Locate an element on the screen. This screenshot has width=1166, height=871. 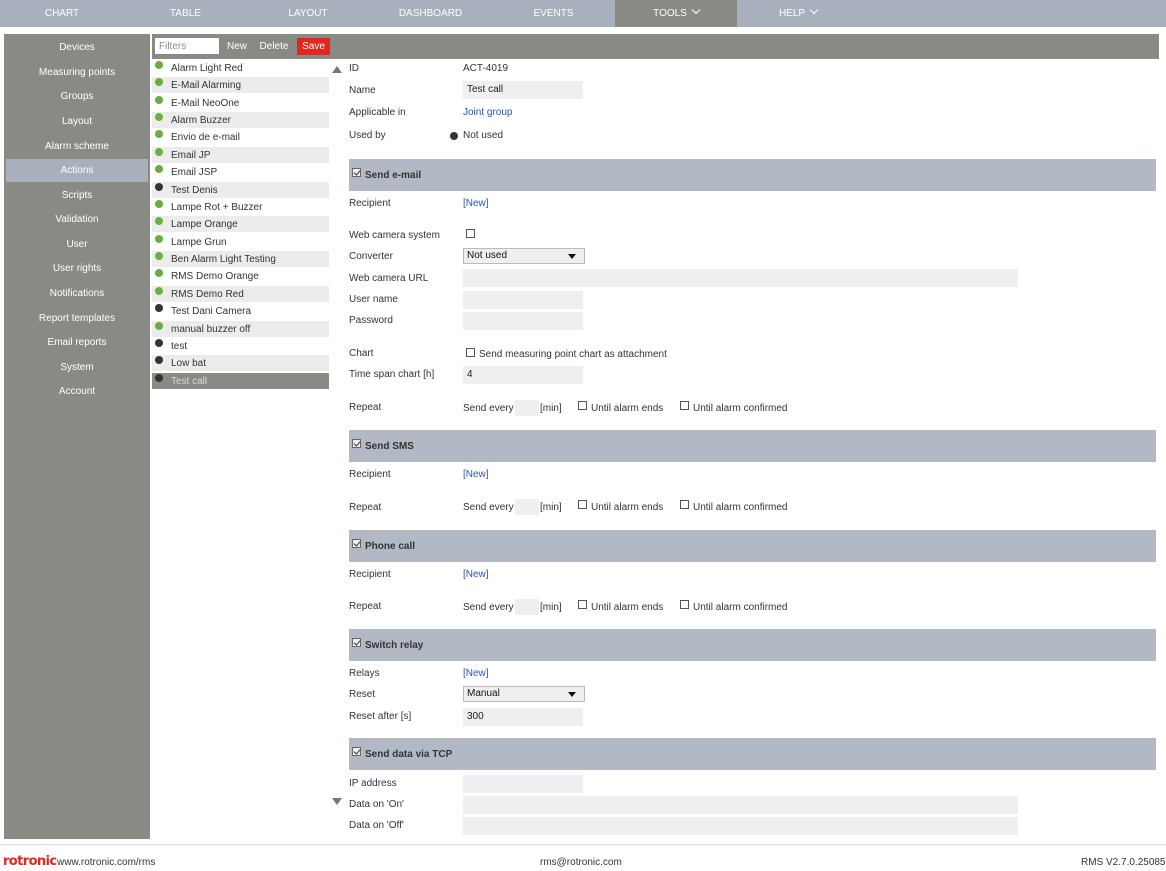
sidebar-item-email-reports: Email reports is located at coordinates (77, 342).